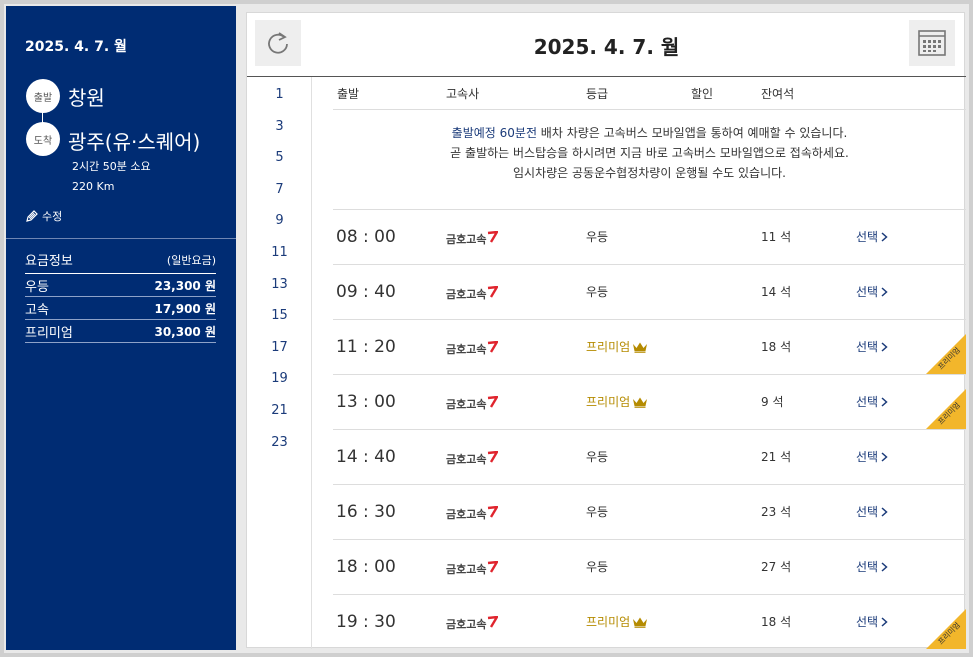  I want to click on page-title: 2025. 4. 7. 월, so click(606, 47).